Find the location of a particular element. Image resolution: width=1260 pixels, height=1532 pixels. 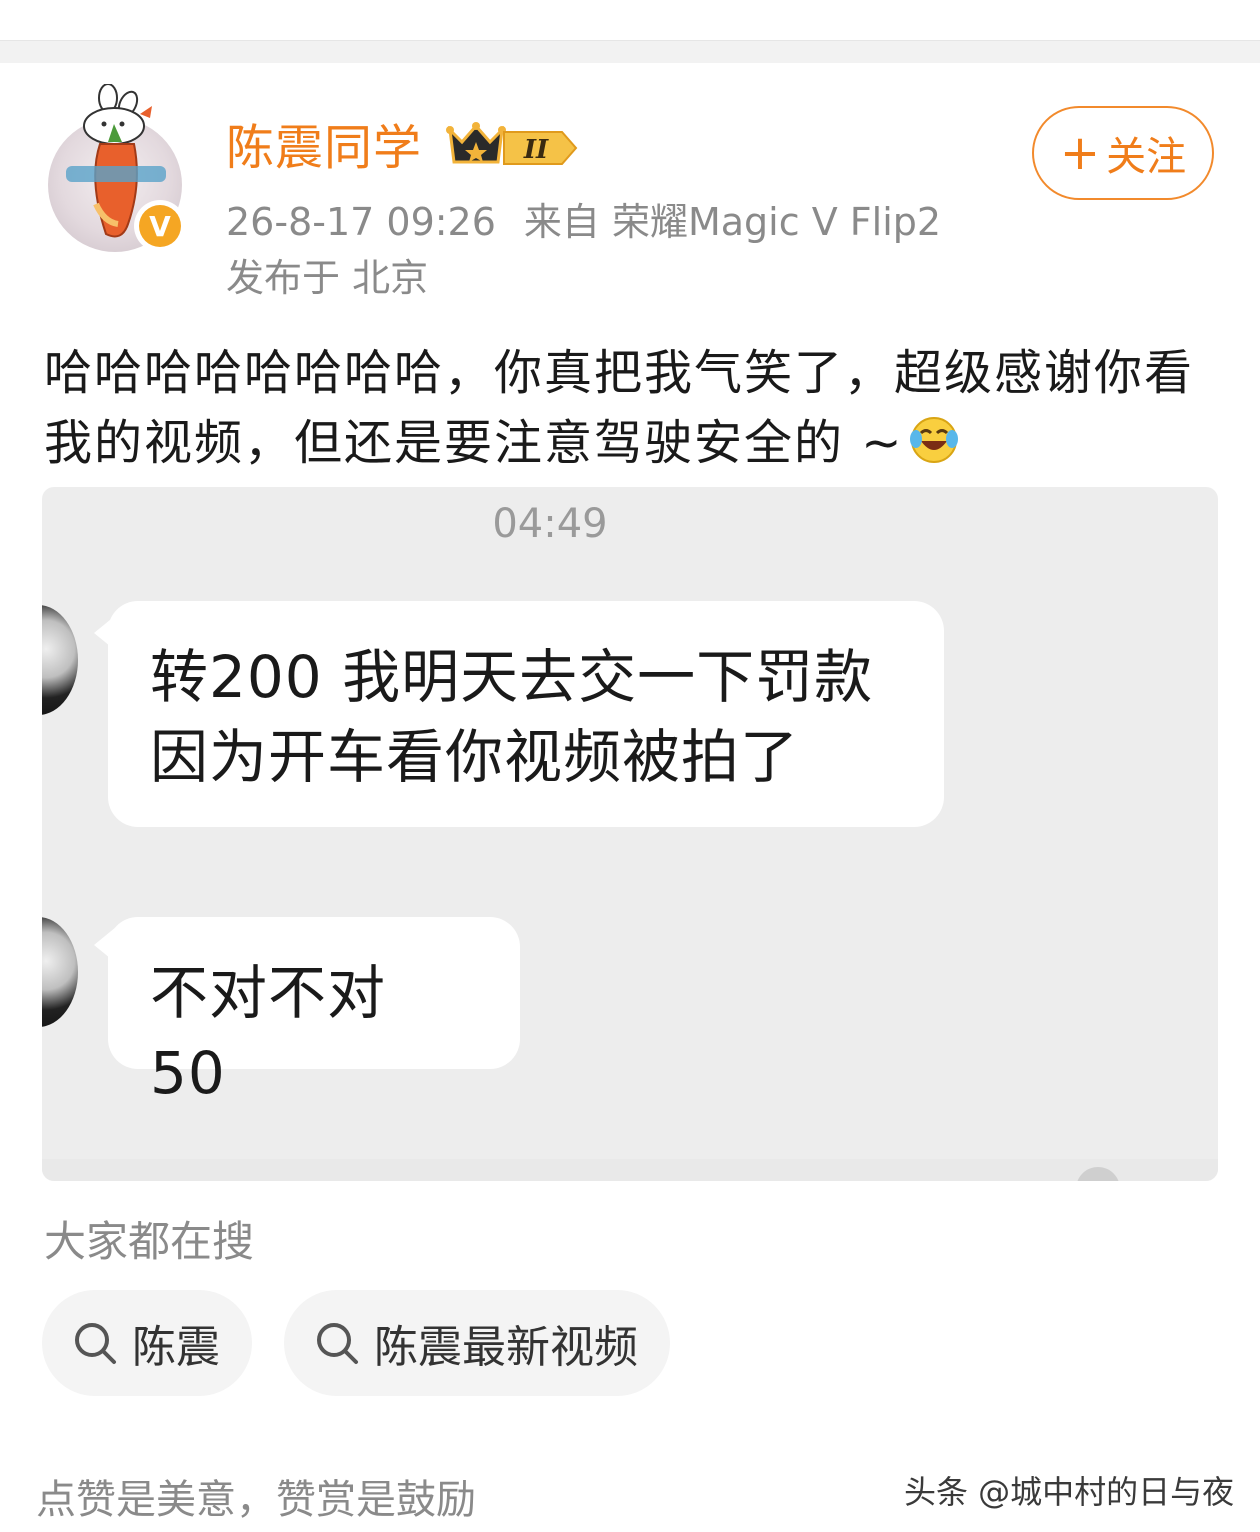

chat-message-line: 因为开车看你视频被拍了 is located at coordinates (475, 757).